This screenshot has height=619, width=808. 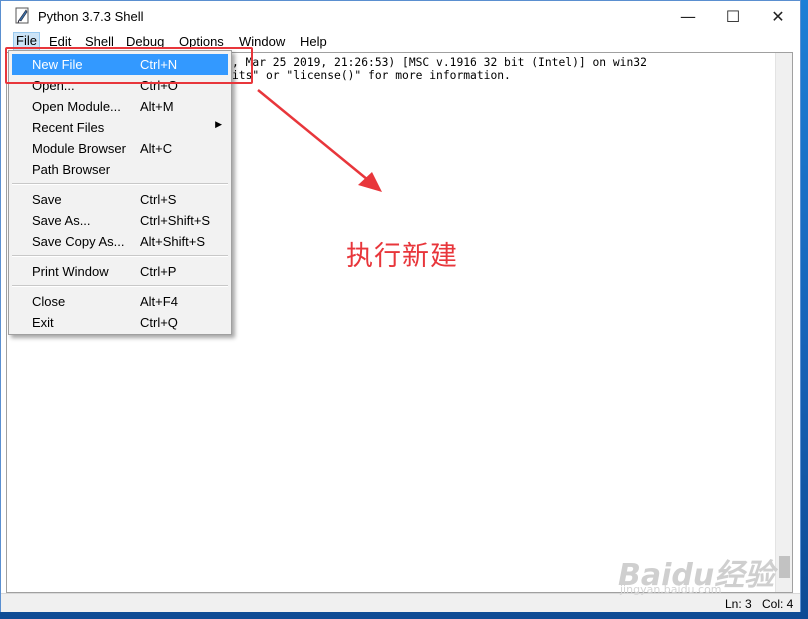 What do you see at coordinates (120, 322) in the screenshot?
I see `menu-item-exit: Exit Ctrl+Q` at bounding box center [120, 322].